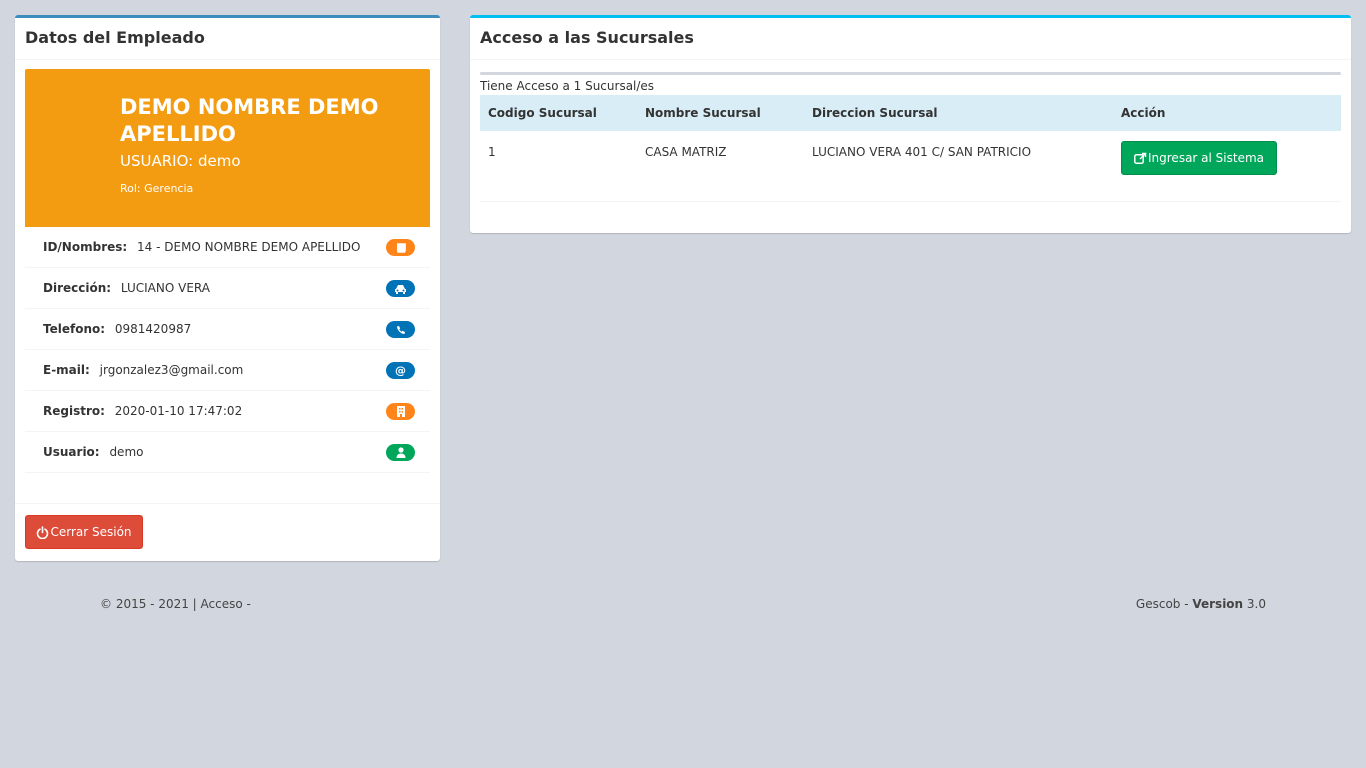  I want to click on column-header: Codigo Sucursal, so click(542, 113).